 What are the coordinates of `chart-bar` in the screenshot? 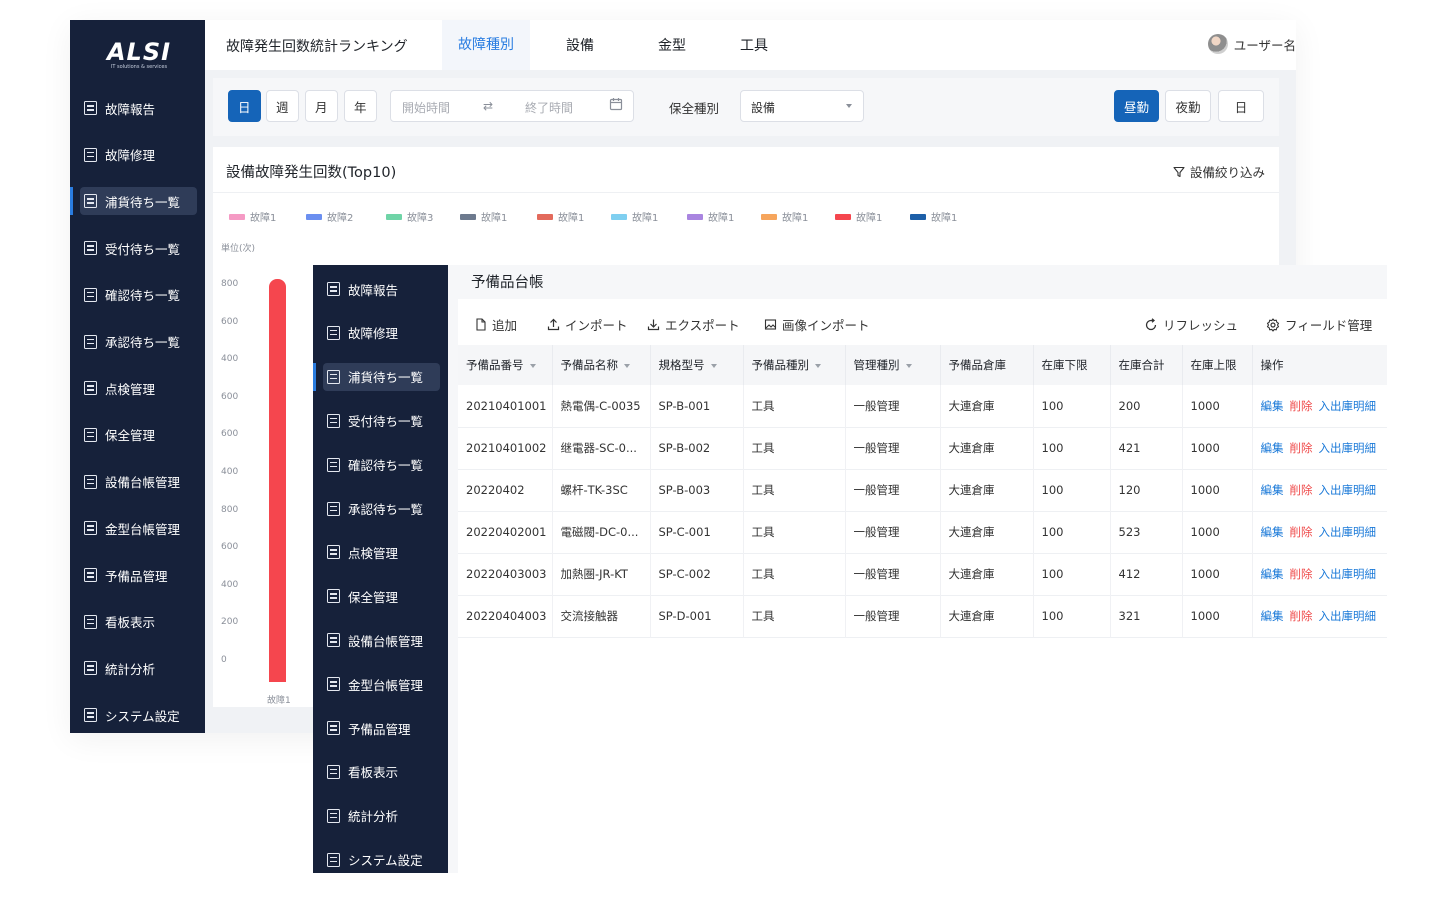 It's located at (277, 480).